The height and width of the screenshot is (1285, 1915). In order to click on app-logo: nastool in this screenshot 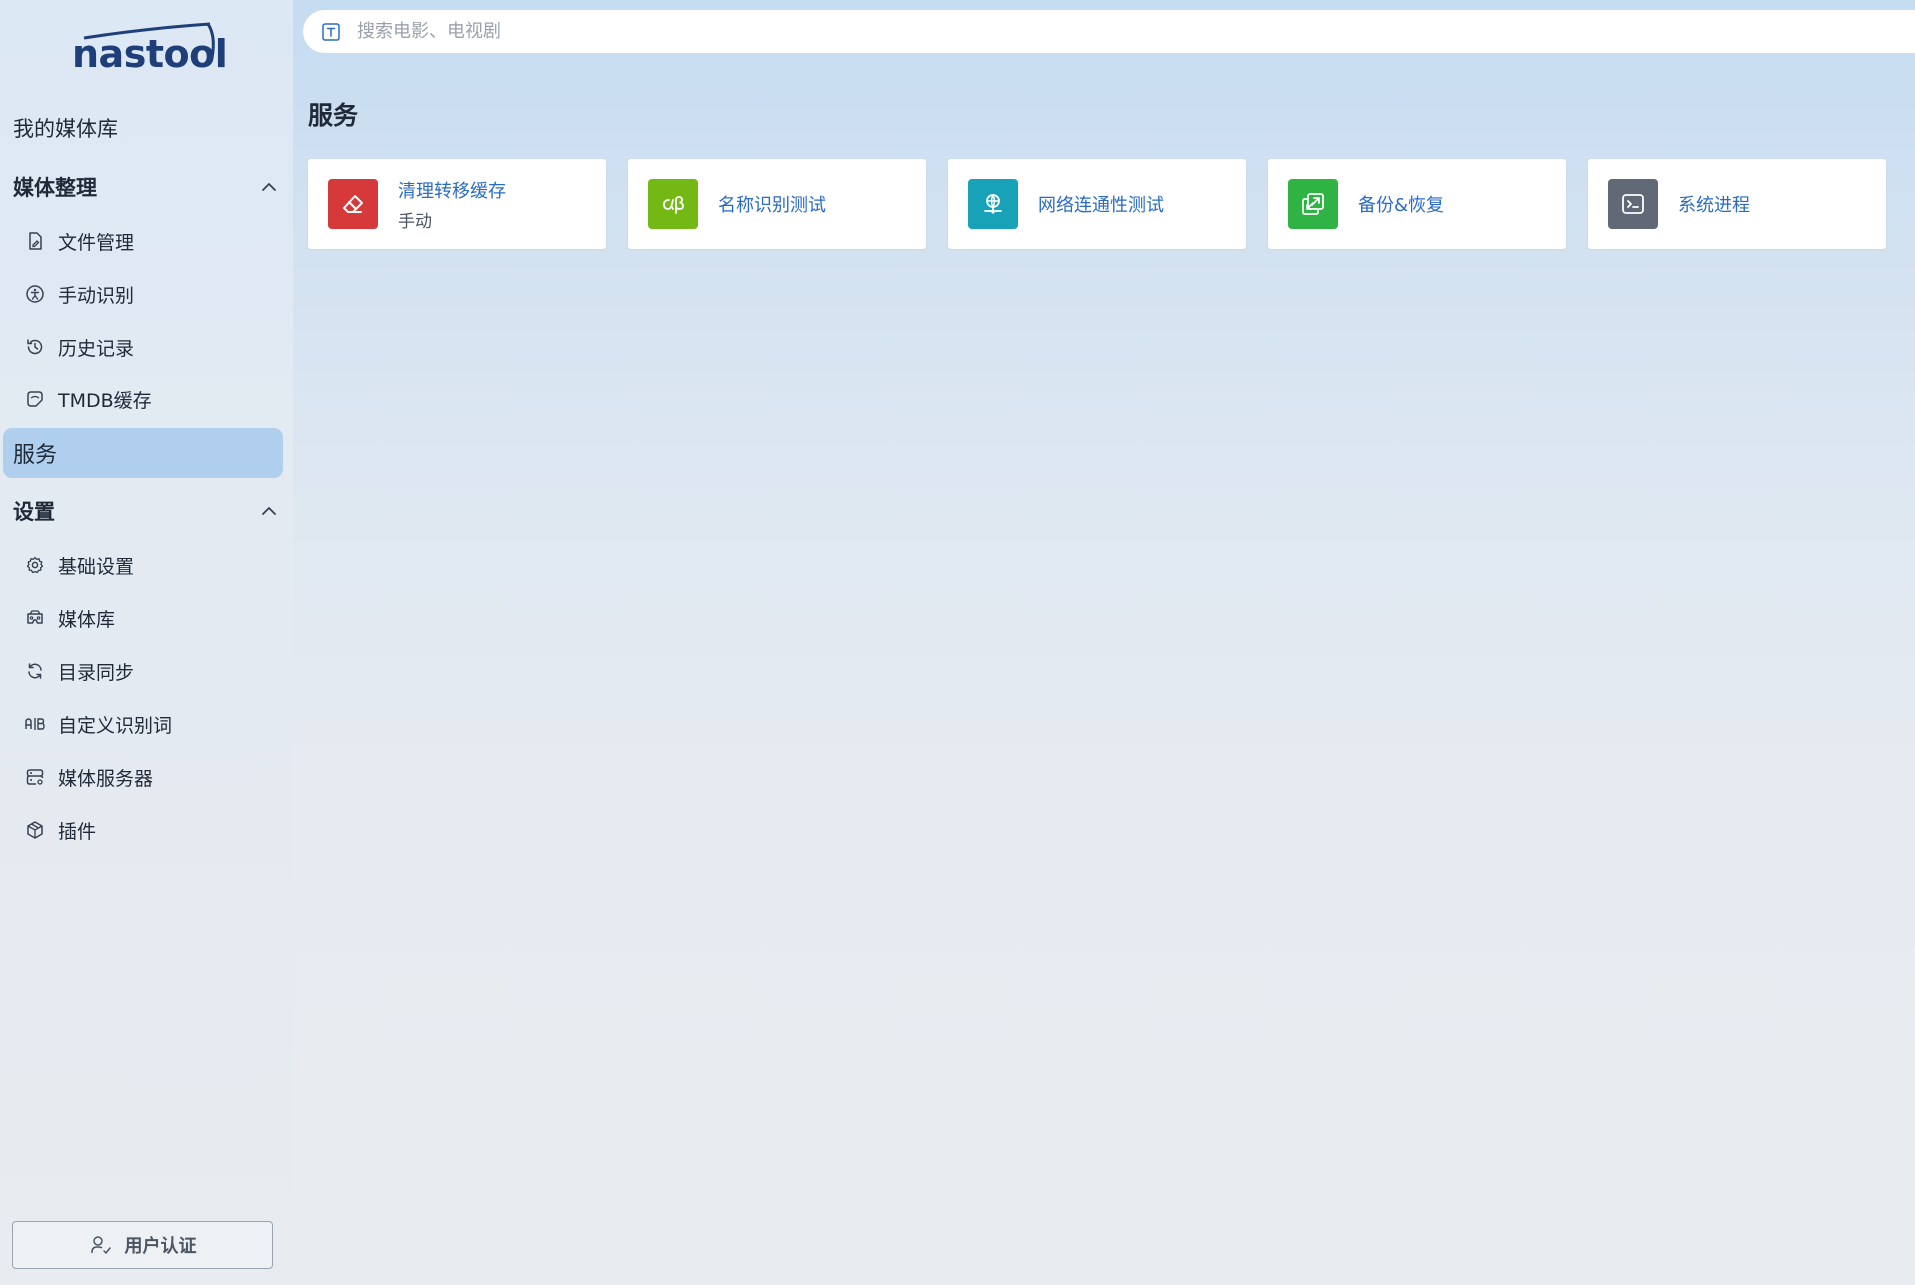, I will do `click(149, 50)`.